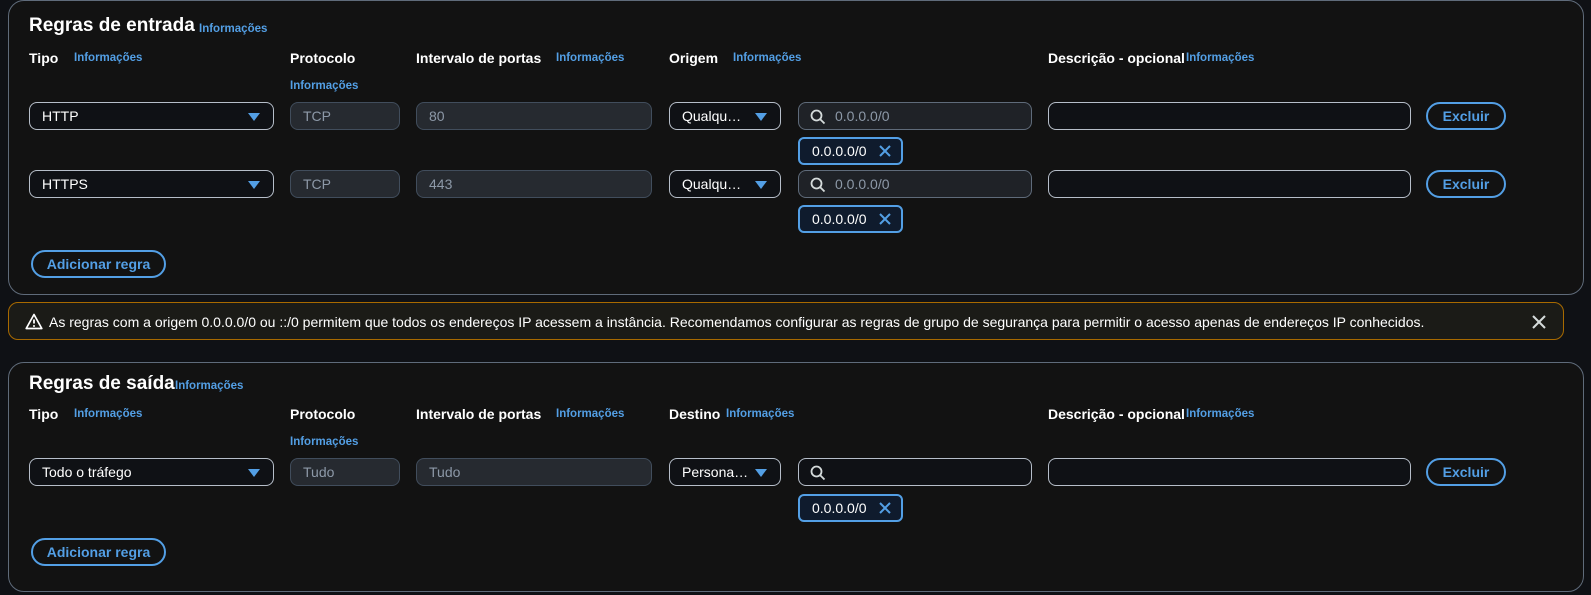 The image size is (1591, 595). Describe the element at coordinates (65, 184) in the screenshot. I see `tipo-select-value: HTTPS` at that location.